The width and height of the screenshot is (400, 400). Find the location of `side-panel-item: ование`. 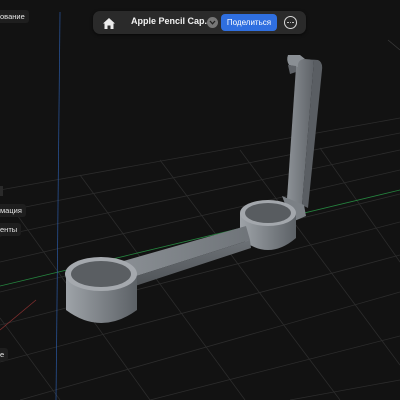

side-panel-item: ование is located at coordinates (14, 16).